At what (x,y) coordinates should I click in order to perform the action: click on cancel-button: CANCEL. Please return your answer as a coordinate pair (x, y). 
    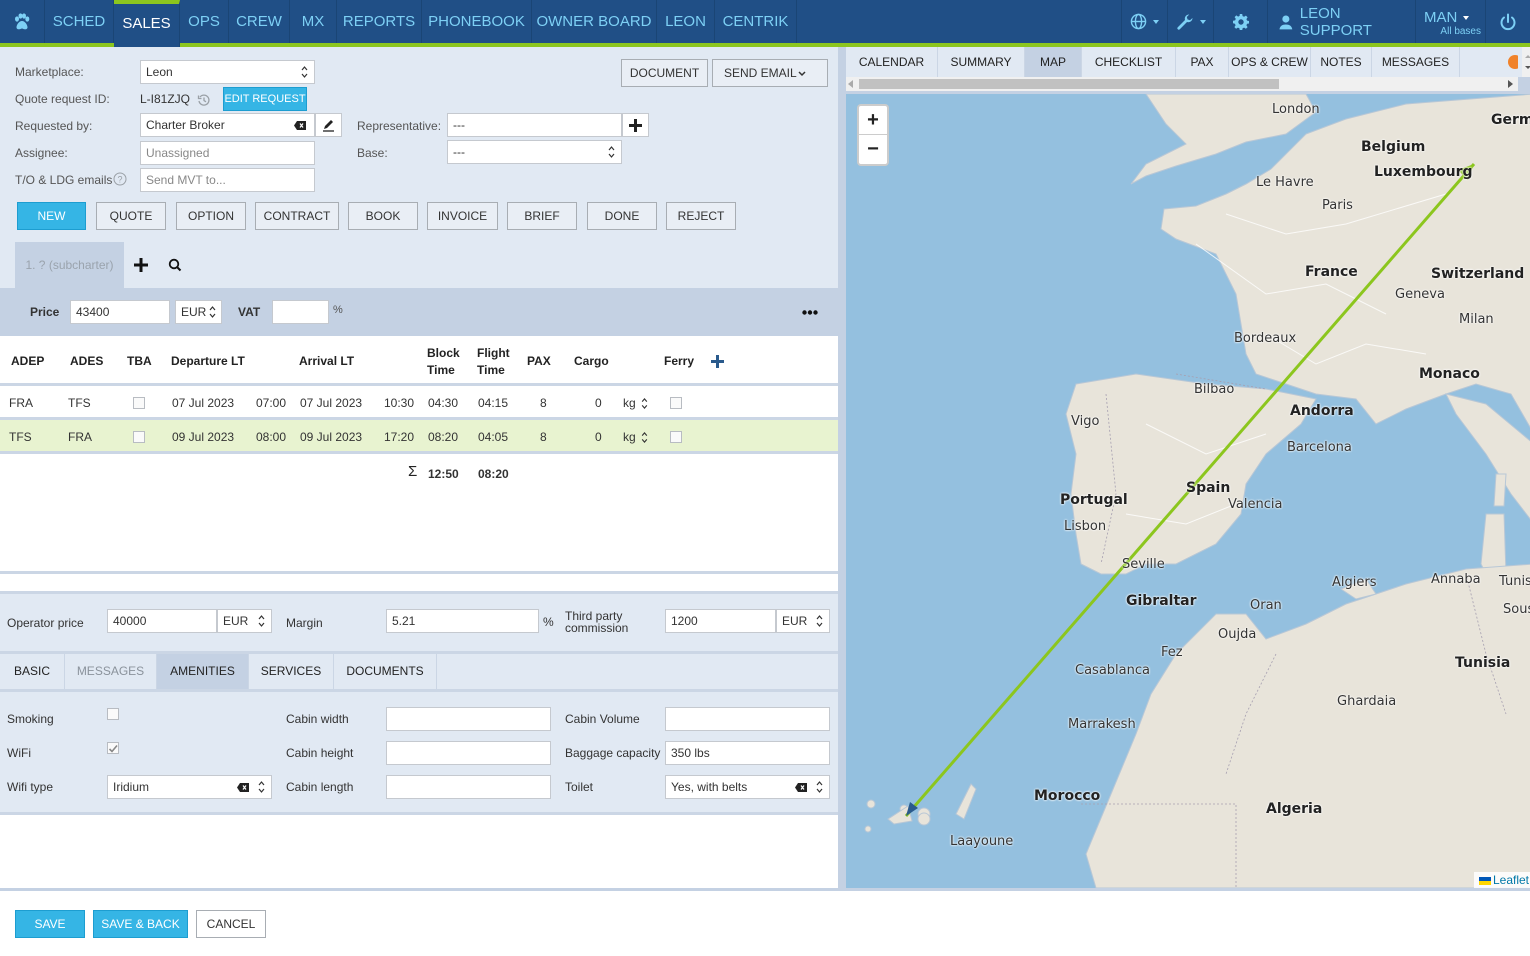
    Looking at the image, I should click on (231, 924).